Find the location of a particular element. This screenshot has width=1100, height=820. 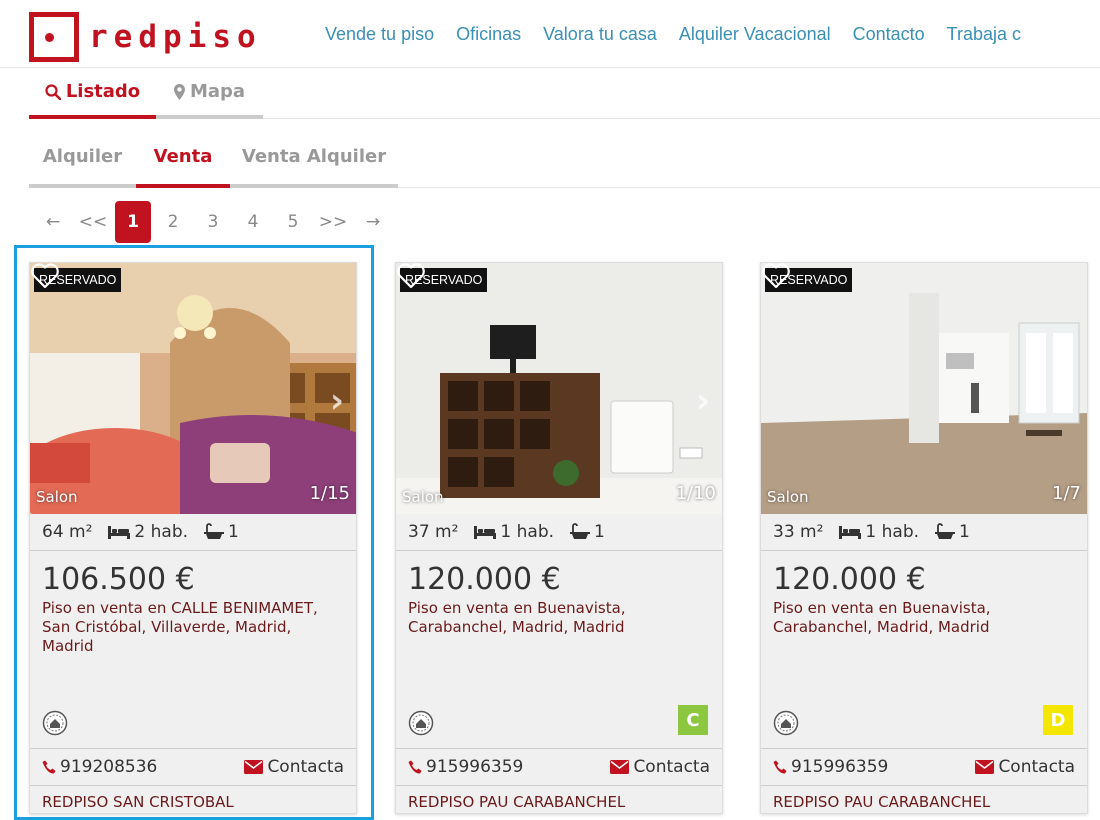

photo-counter: 1/10 is located at coordinates (695, 493).